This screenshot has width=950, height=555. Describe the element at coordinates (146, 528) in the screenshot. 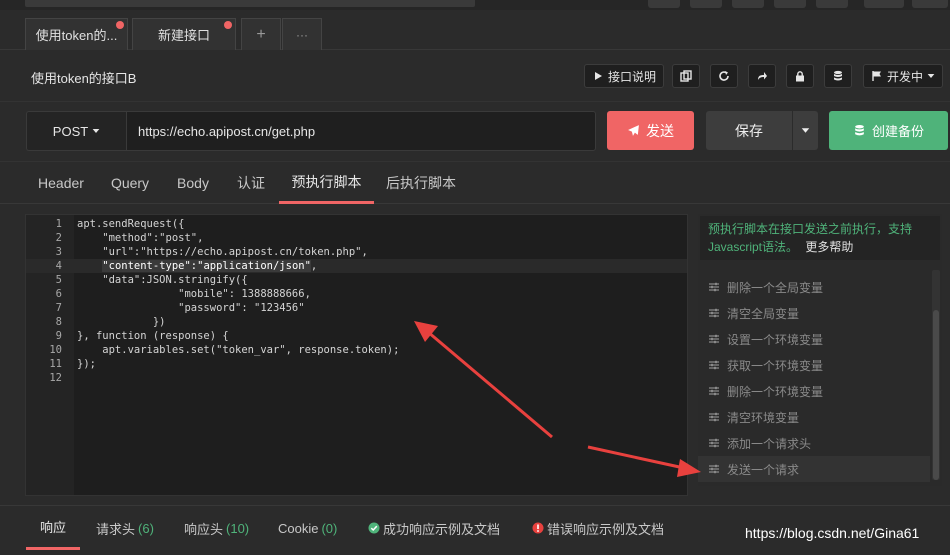

I see `count-badge: (6)` at that location.